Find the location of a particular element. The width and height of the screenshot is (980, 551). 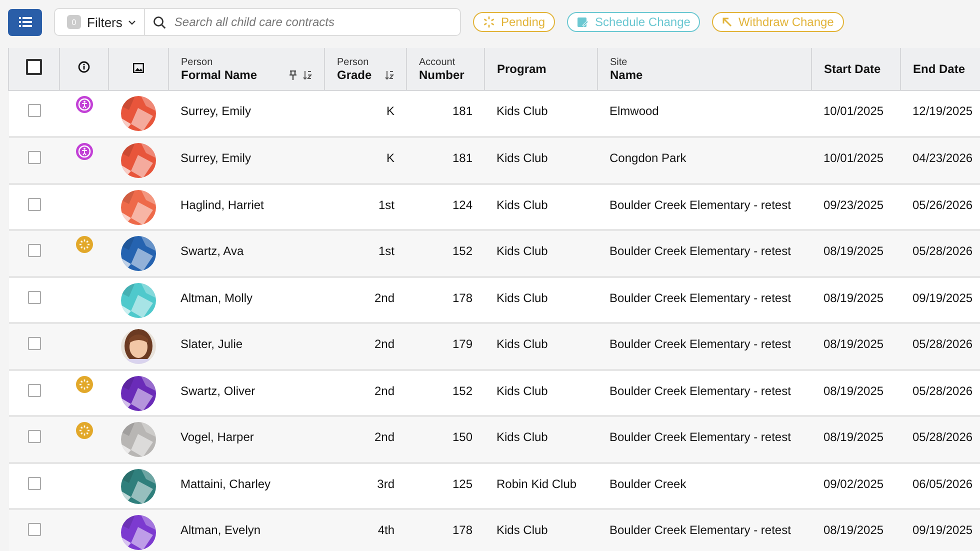

end-date-cell: 04/23/2026 is located at coordinates (940, 160).